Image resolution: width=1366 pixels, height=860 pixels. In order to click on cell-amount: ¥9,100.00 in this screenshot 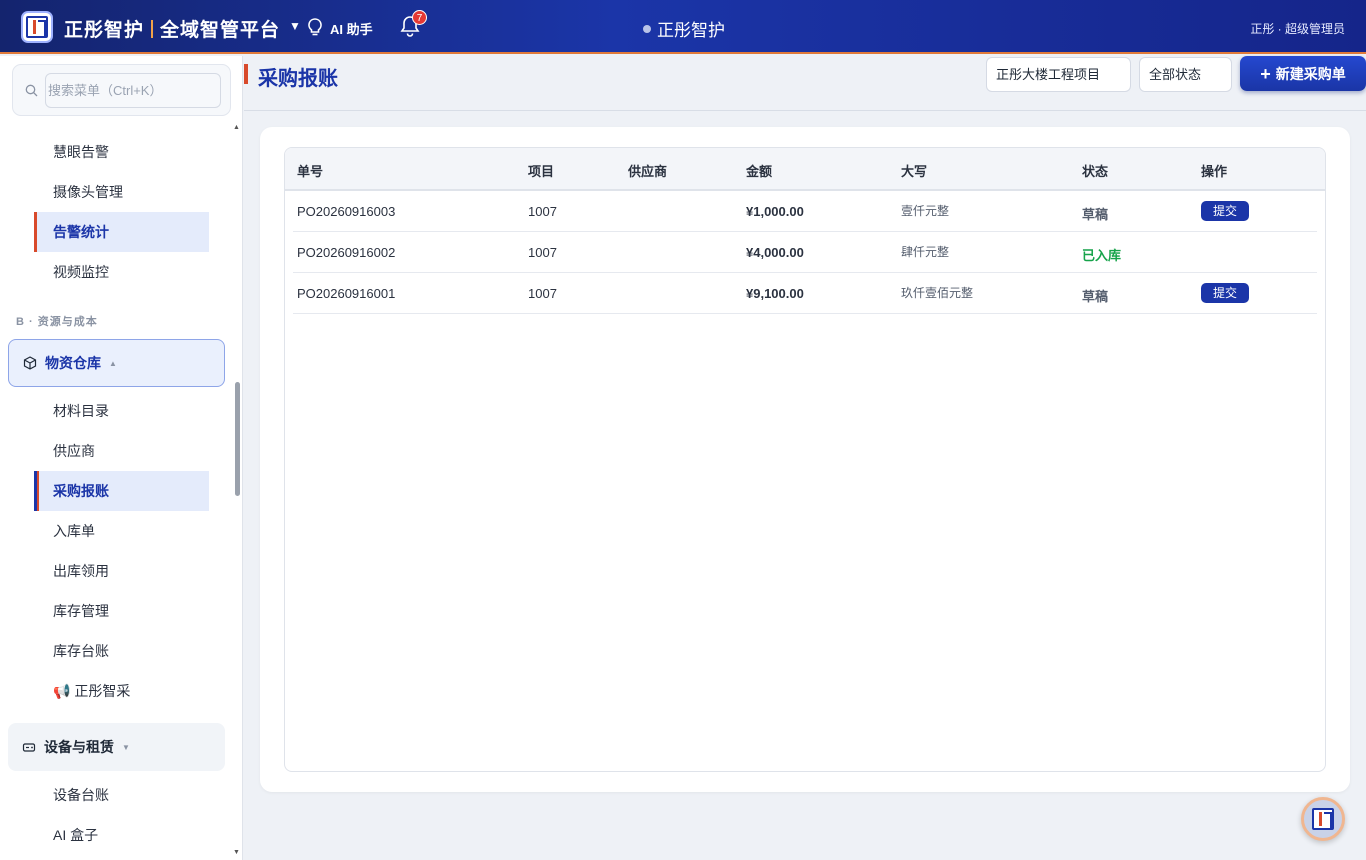, I will do `click(775, 293)`.